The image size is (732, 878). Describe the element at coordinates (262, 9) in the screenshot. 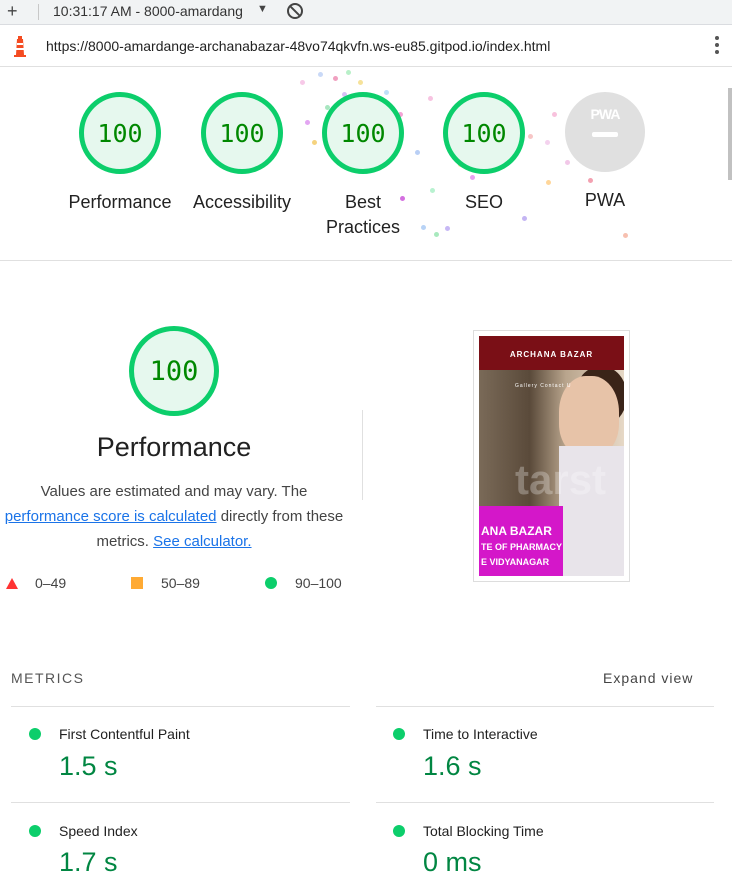

I see `chevron-down-icon: ▼` at that location.